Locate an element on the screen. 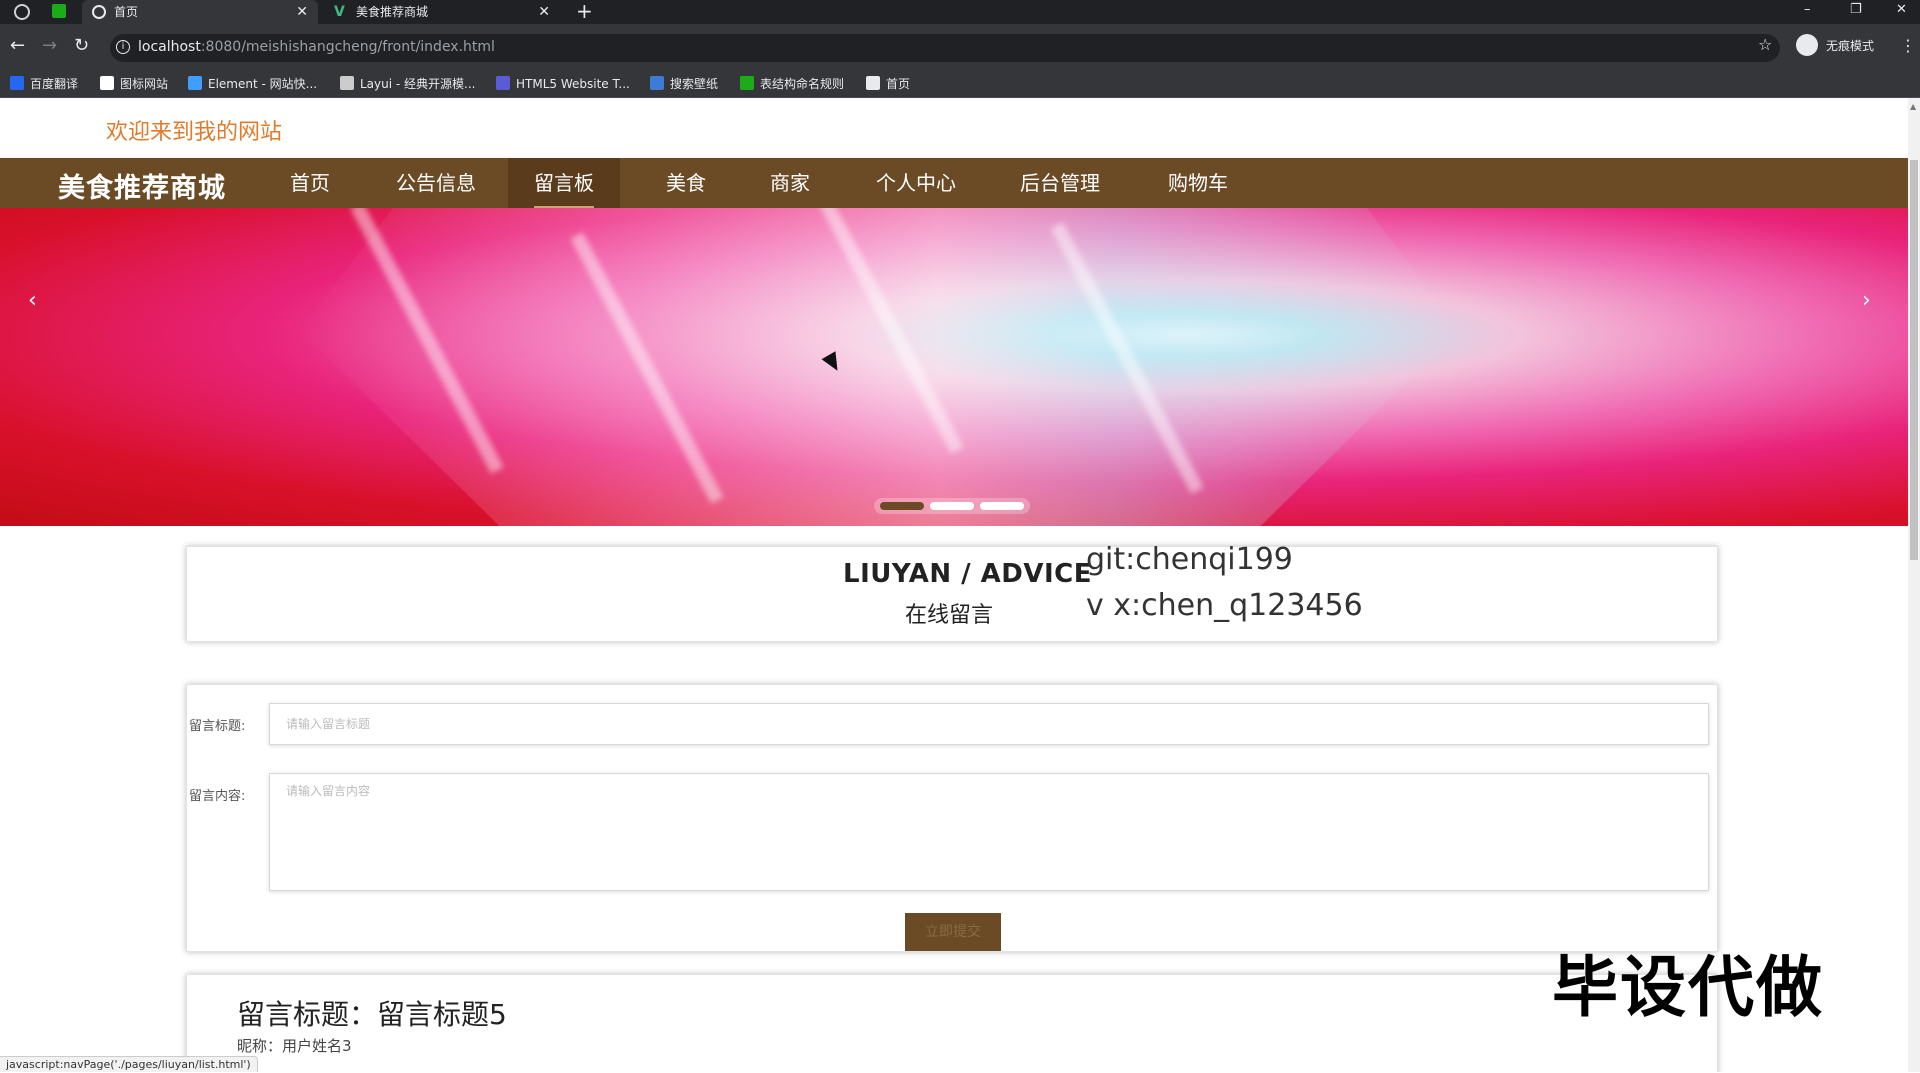  bookmark-item: 图标网站 is located at coordinates (134, 84).